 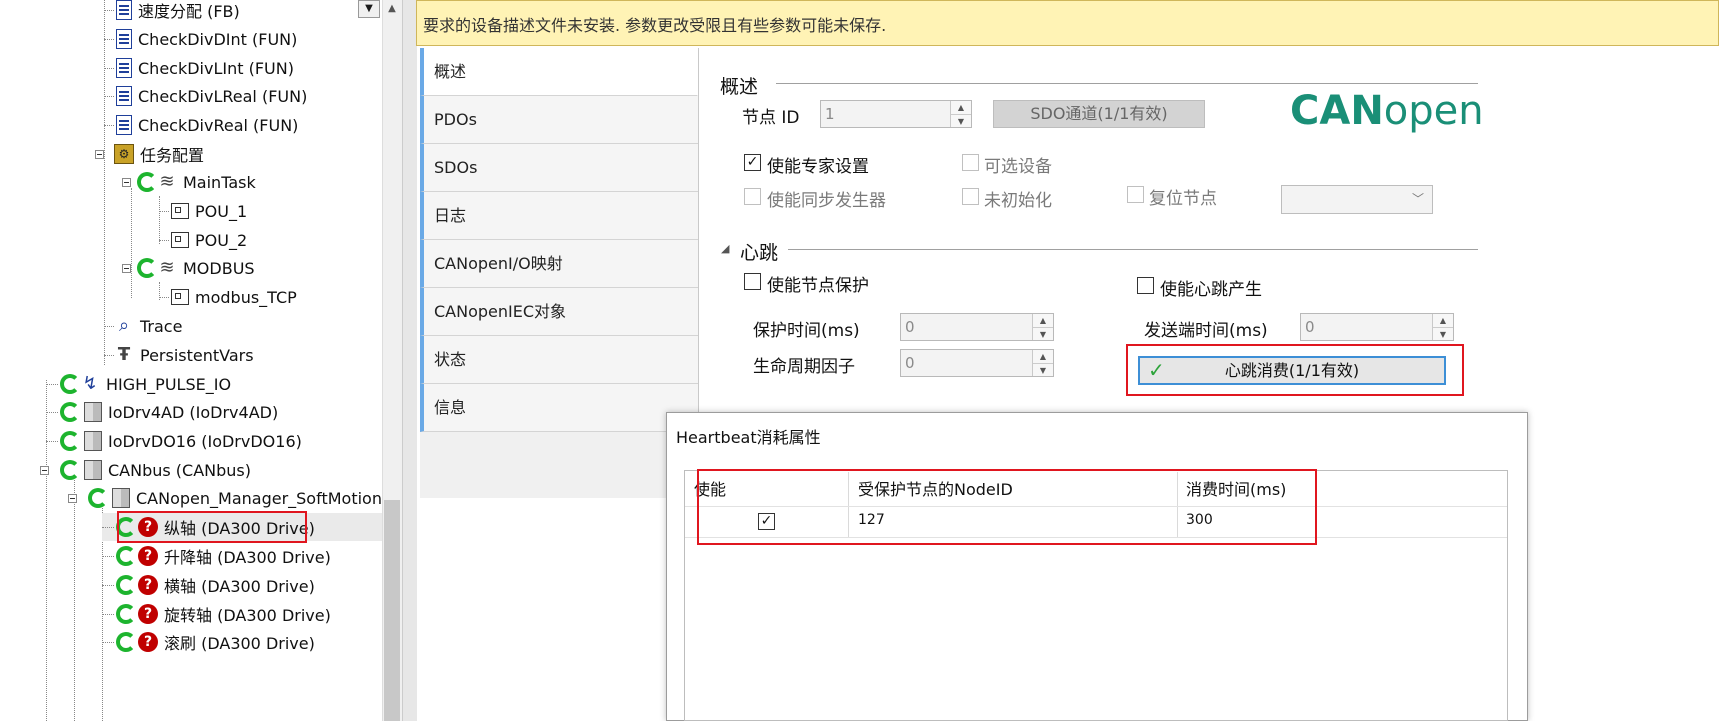 What do you see at coordinates (752, 281) in the screenshot?
I see `node-guarding-checkbox` at bounding box center [752, 281].